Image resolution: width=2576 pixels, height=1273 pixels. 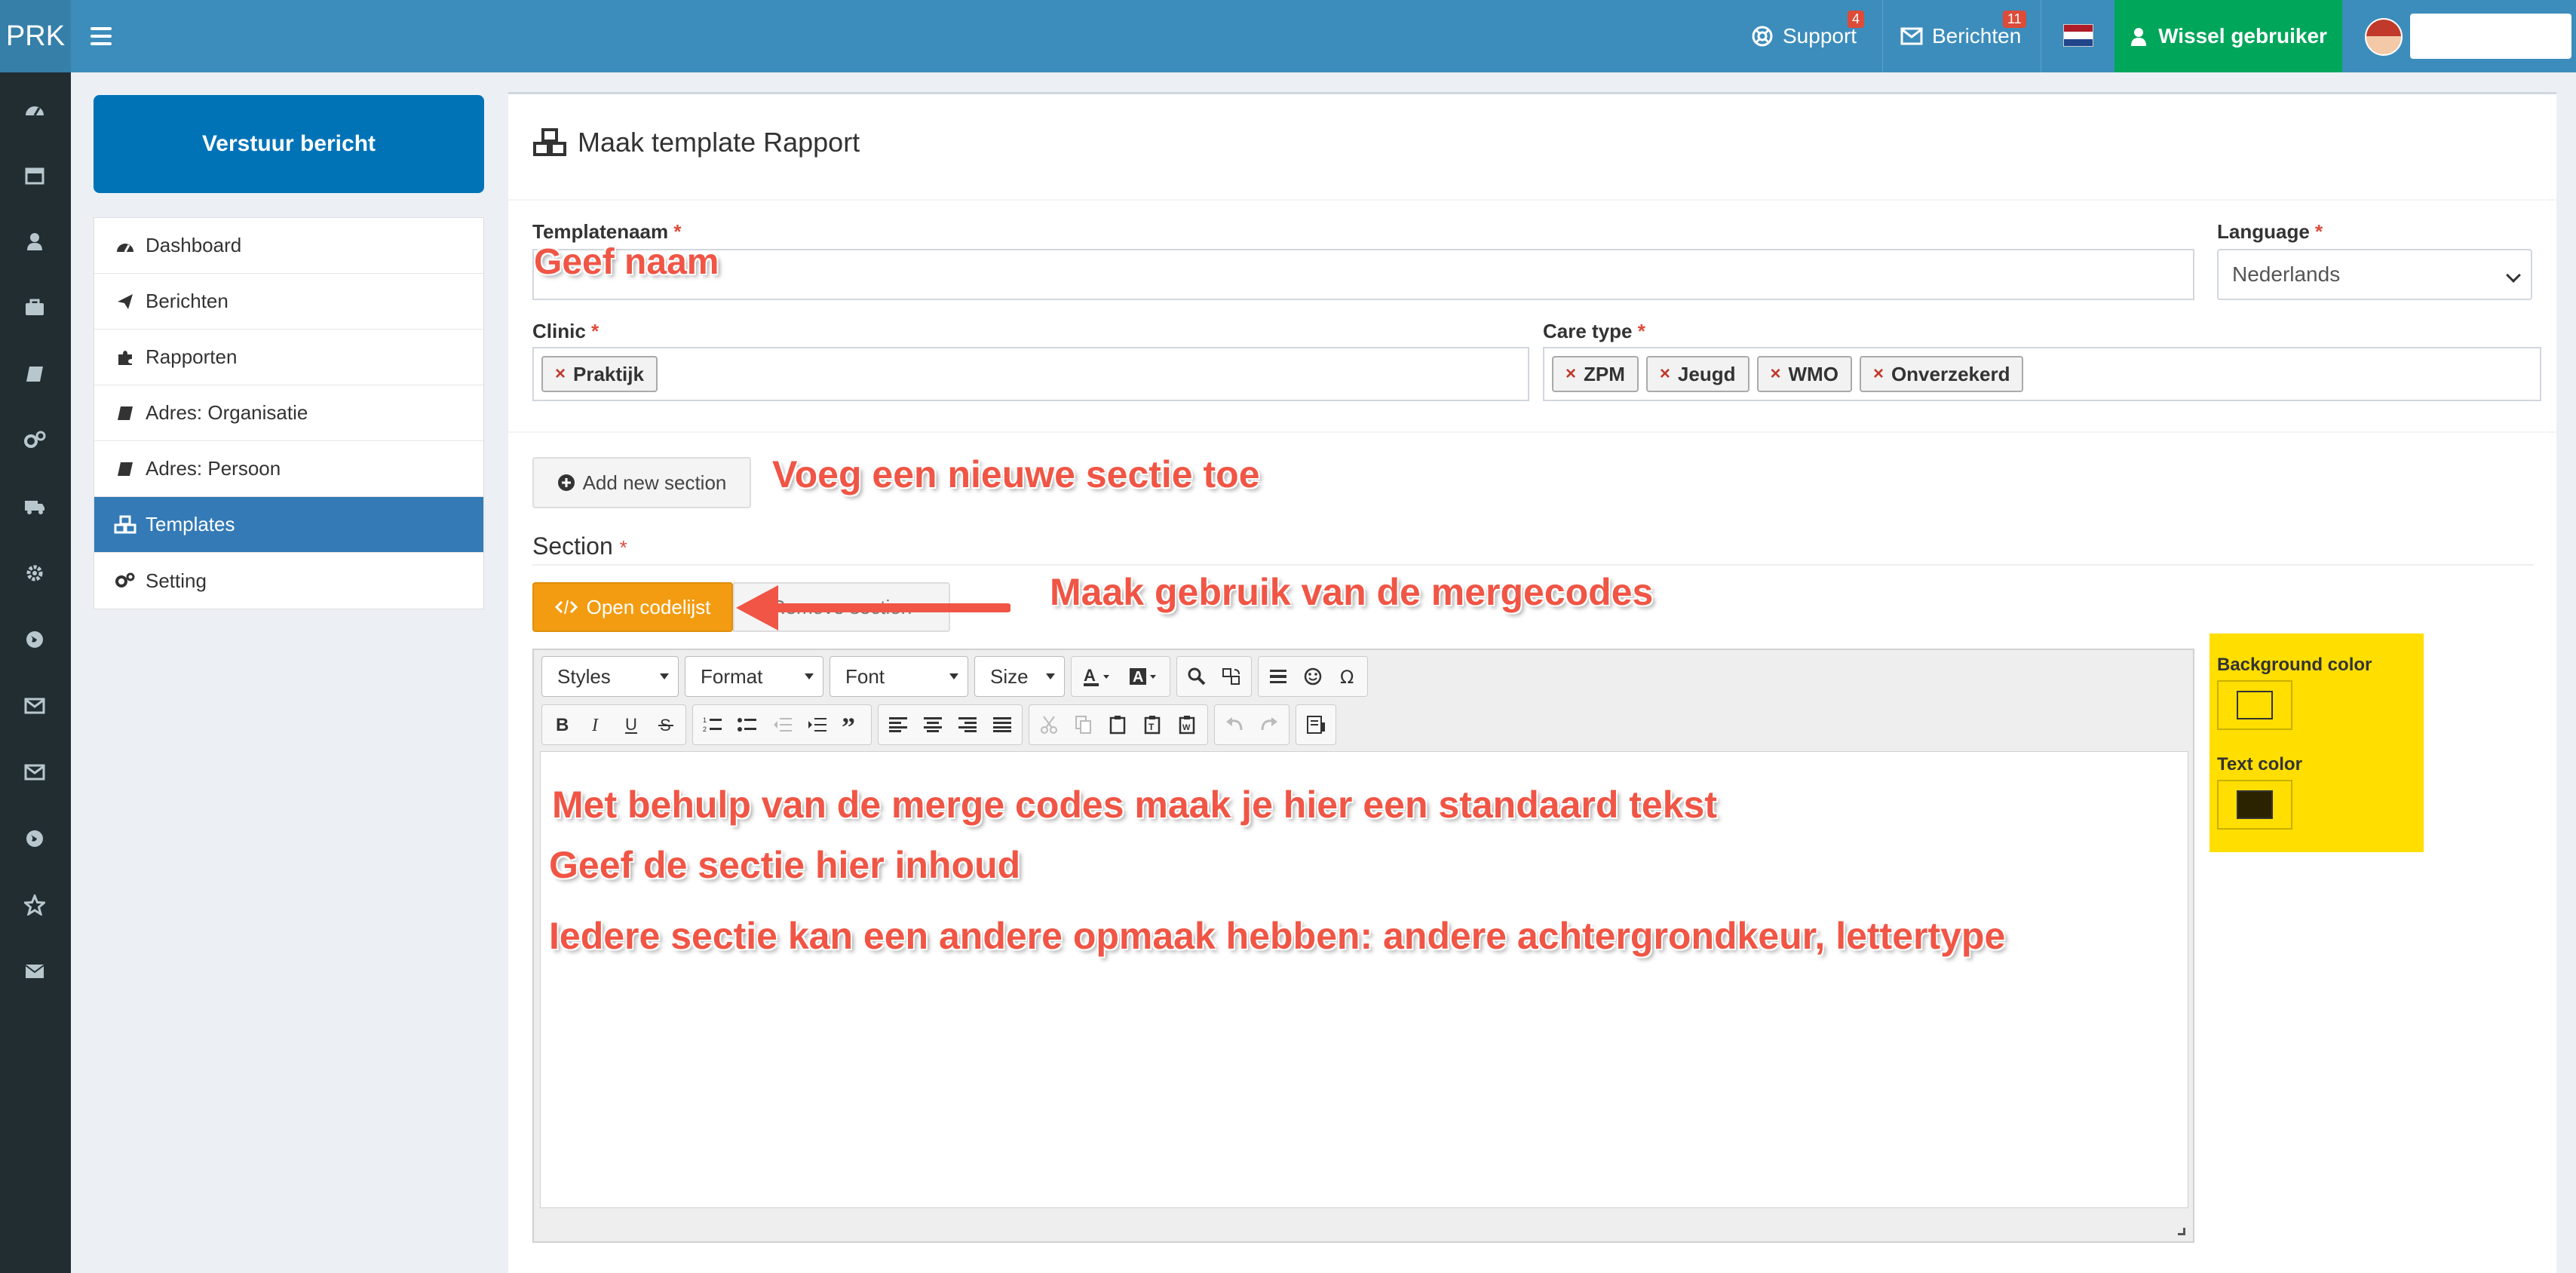 I want to click on gear-icon, so click(x=34, y=573).